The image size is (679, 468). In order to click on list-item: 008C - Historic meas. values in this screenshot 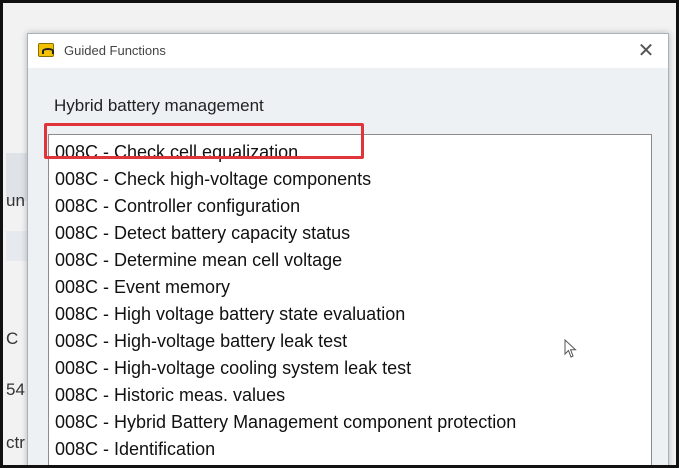, I will do `click(170, 395)`.